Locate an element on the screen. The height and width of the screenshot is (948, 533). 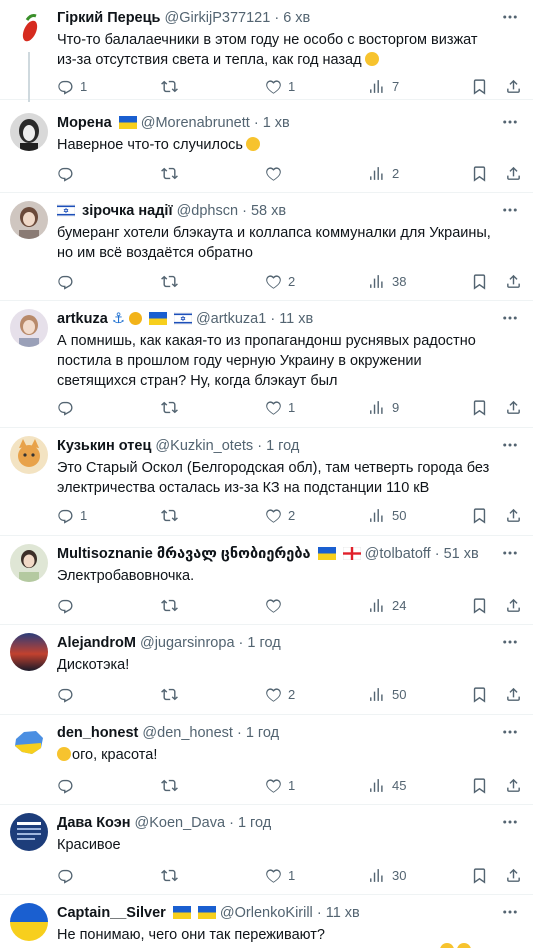
user-handle: @Kuzkin_otets is located at coordinates (204, 446).